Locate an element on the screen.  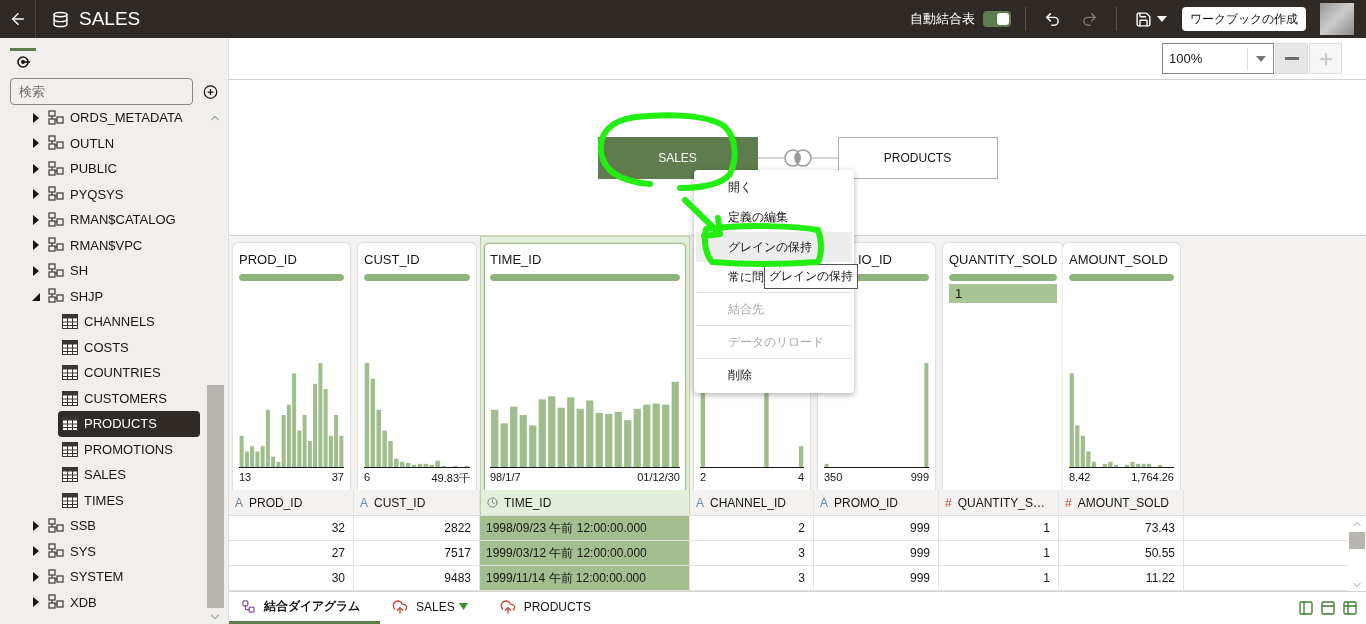
max-value: 4 is located at coordinates (800, 478).